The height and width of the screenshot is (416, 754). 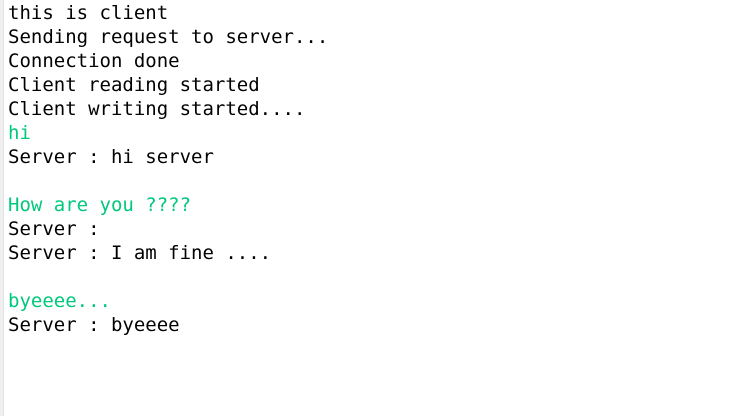 I want to click on console-output-line: Client reading started, so click(x=134, y=85).